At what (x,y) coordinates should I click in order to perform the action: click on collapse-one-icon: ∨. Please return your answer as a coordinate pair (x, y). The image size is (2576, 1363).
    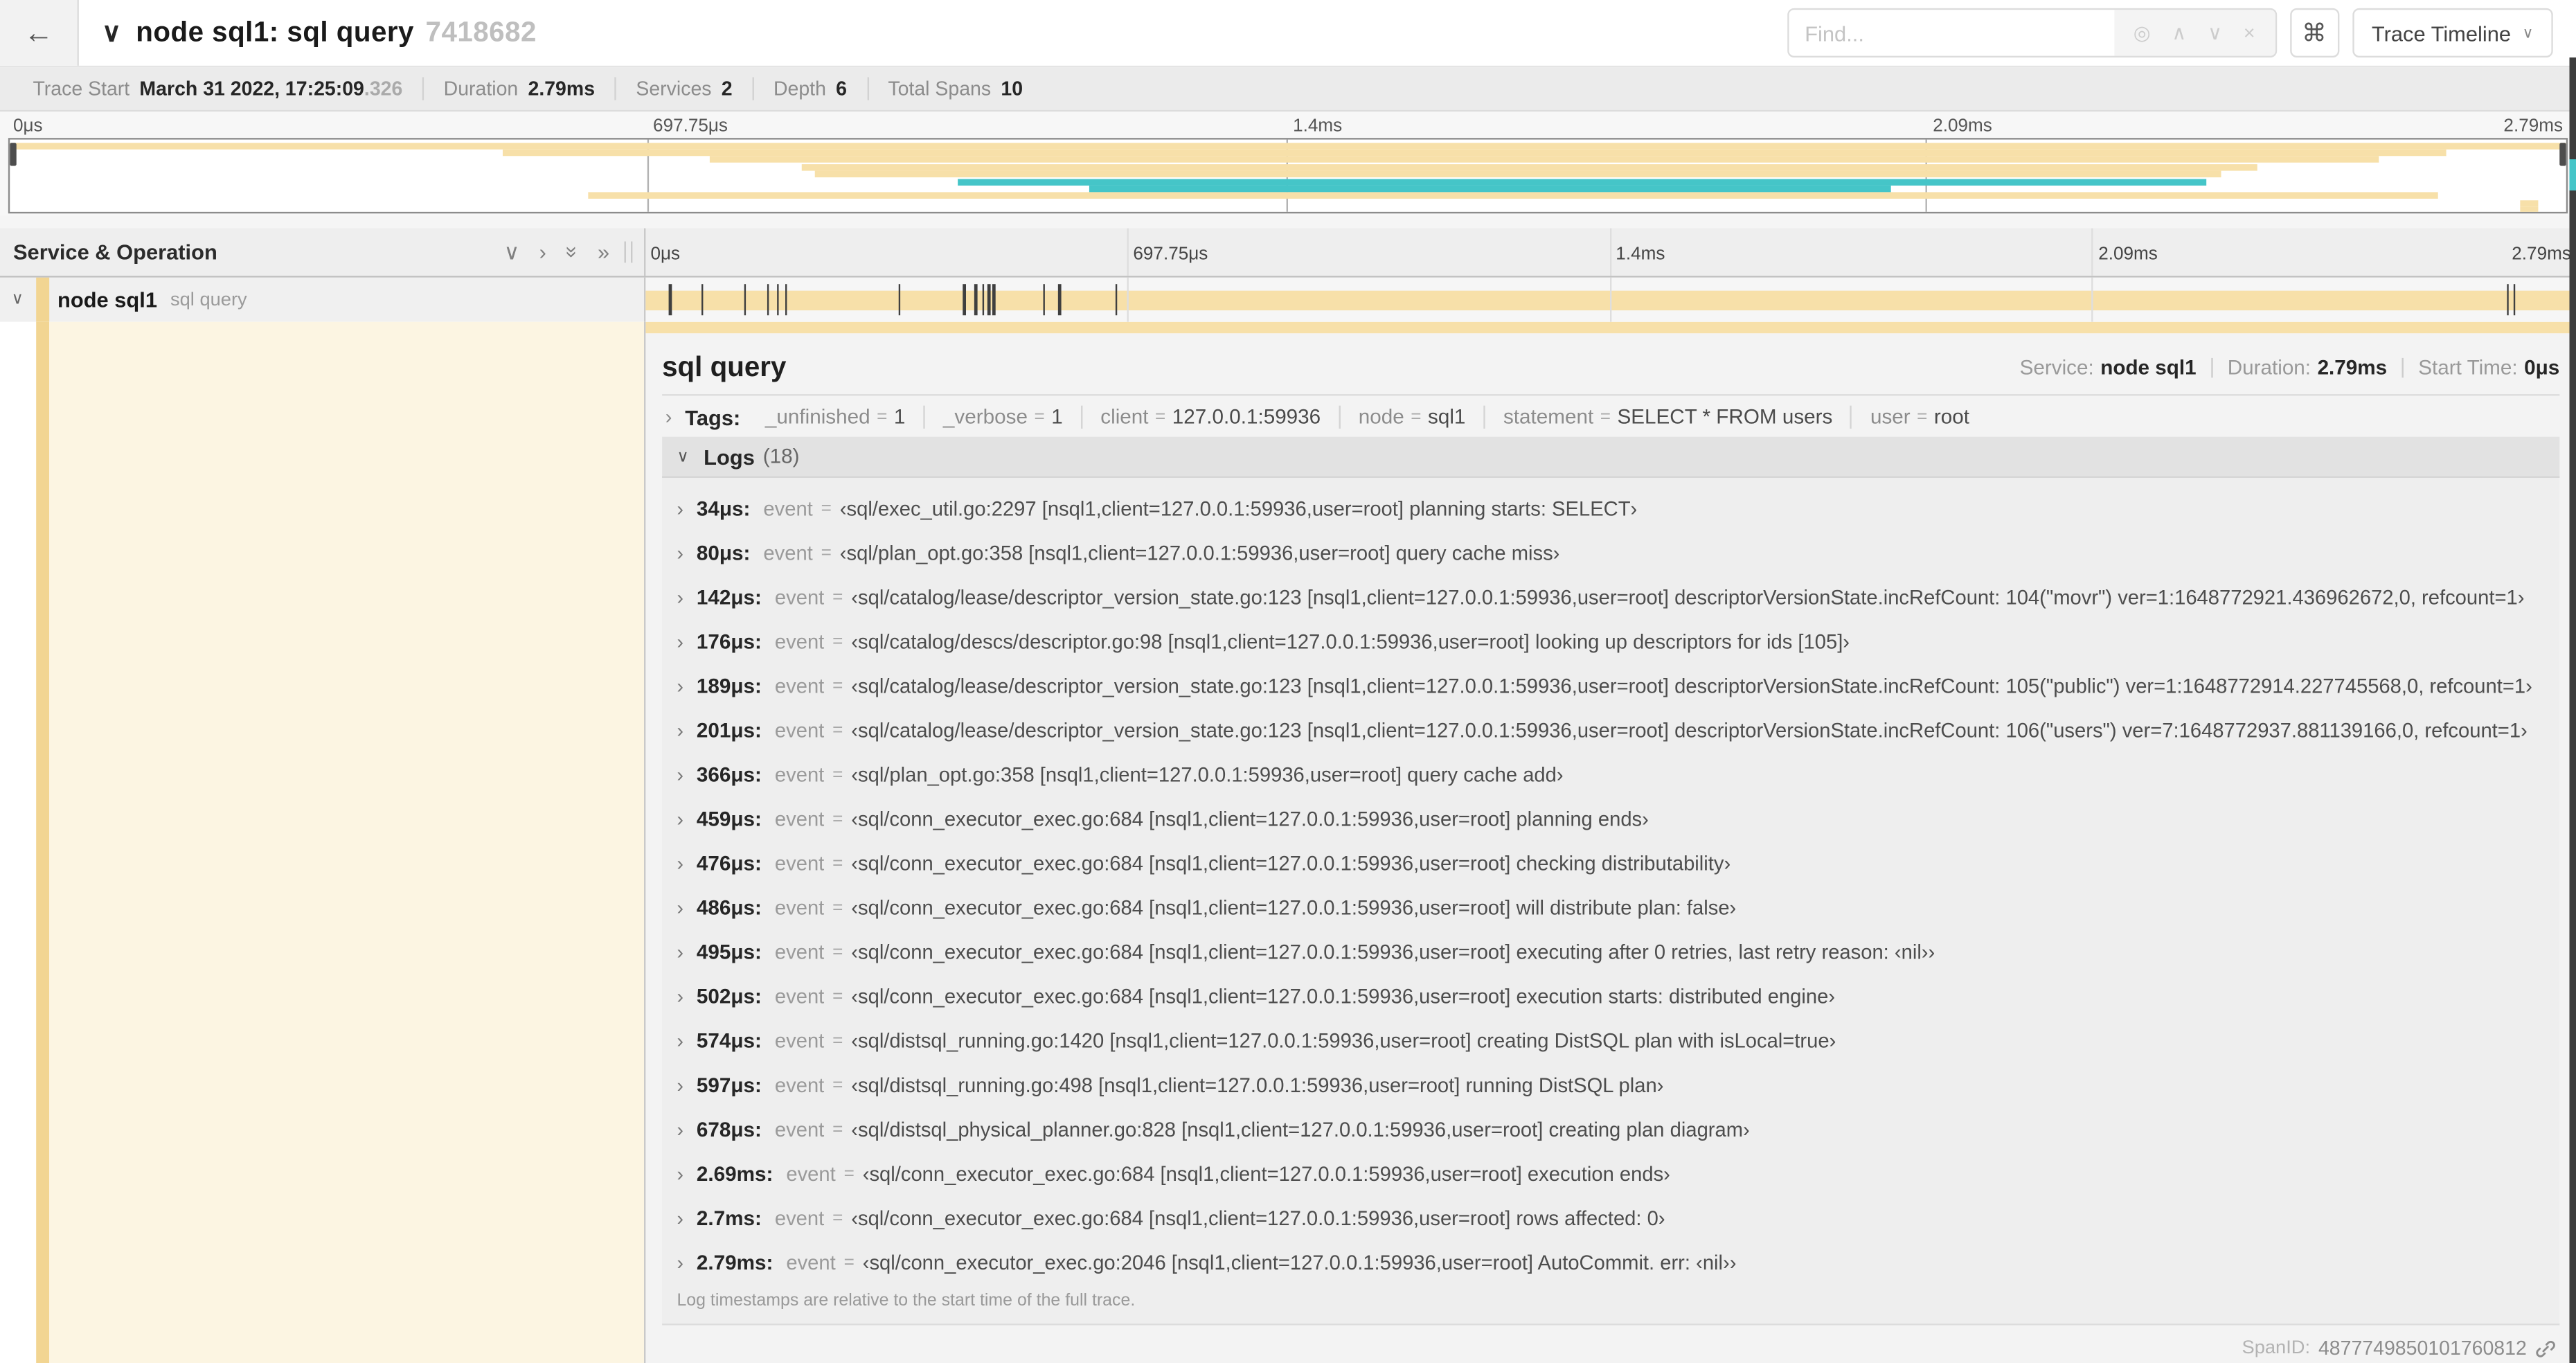
    Looking at the image, I should click on (512, 252).